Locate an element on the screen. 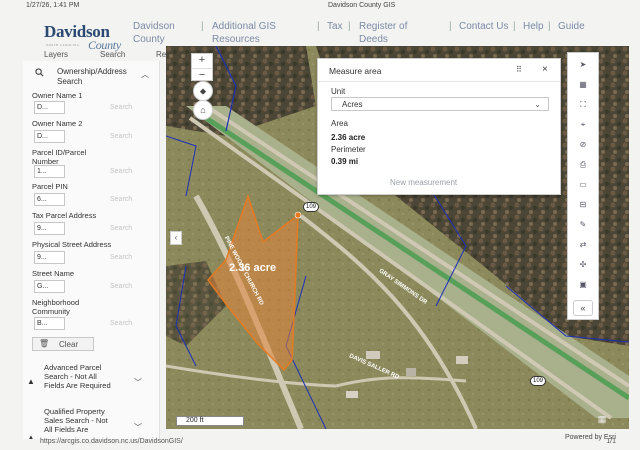 This screenshot has height=450, width=640. divider is located at coordinates (439, 81).